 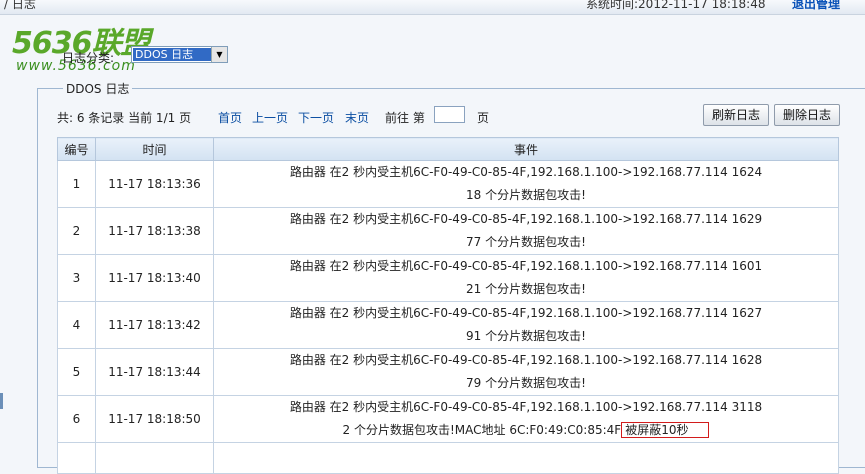 I want to click on event-line-2: 77 个分片数据包攻击!, so click(x=526, y=242).